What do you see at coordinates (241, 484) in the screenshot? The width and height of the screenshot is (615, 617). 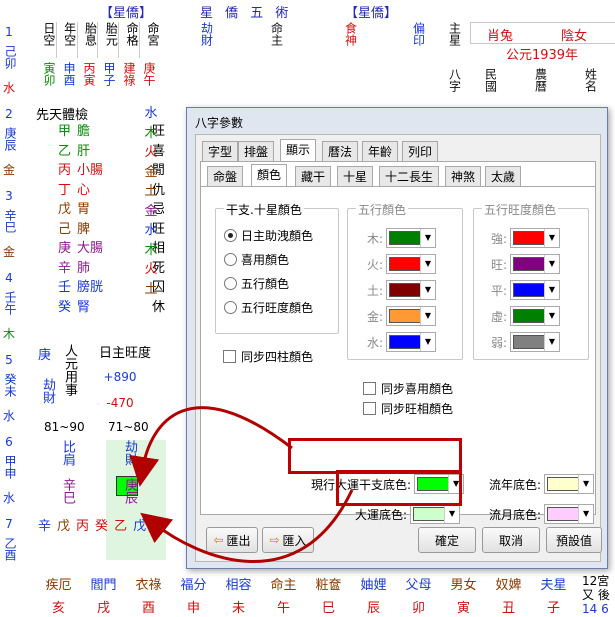 I see `annotation-arrows` at bounding box center [241, 484].